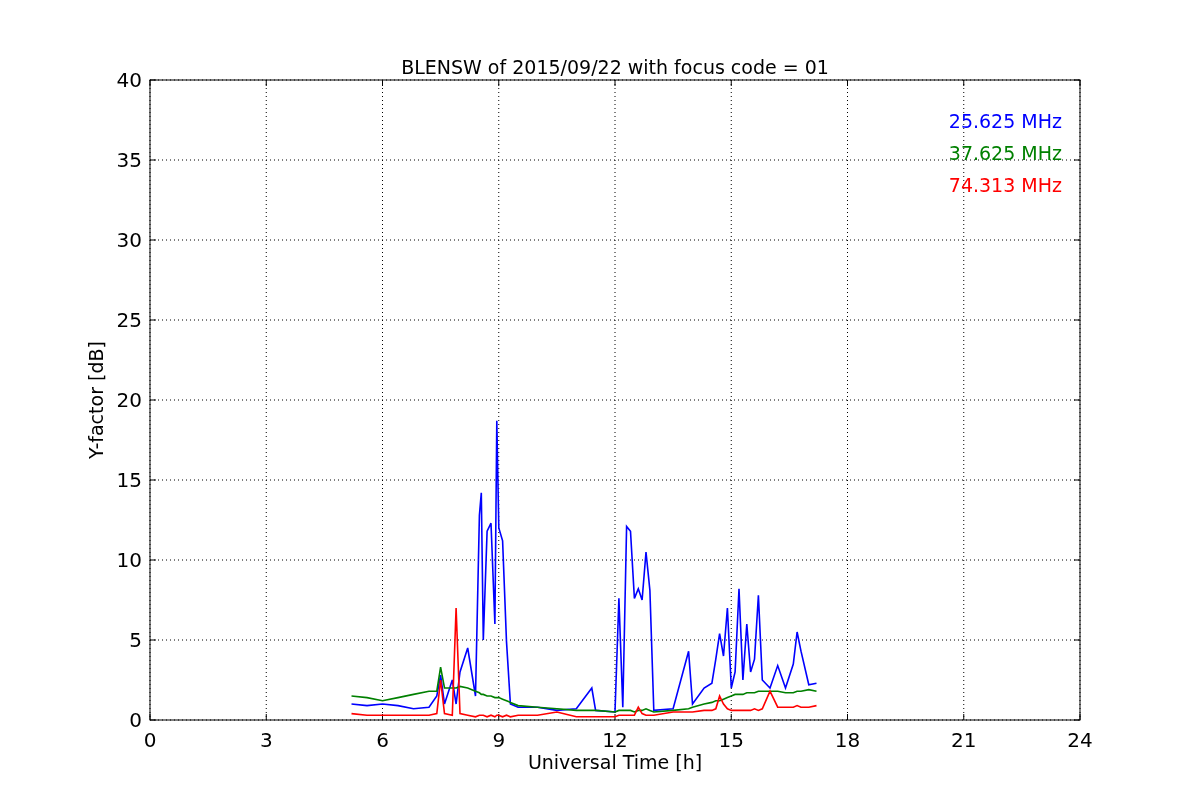  What do you see at coordinates (615, 740) in the screenshot?
I see `tick-label: 12` at bounding box center [615, 740].